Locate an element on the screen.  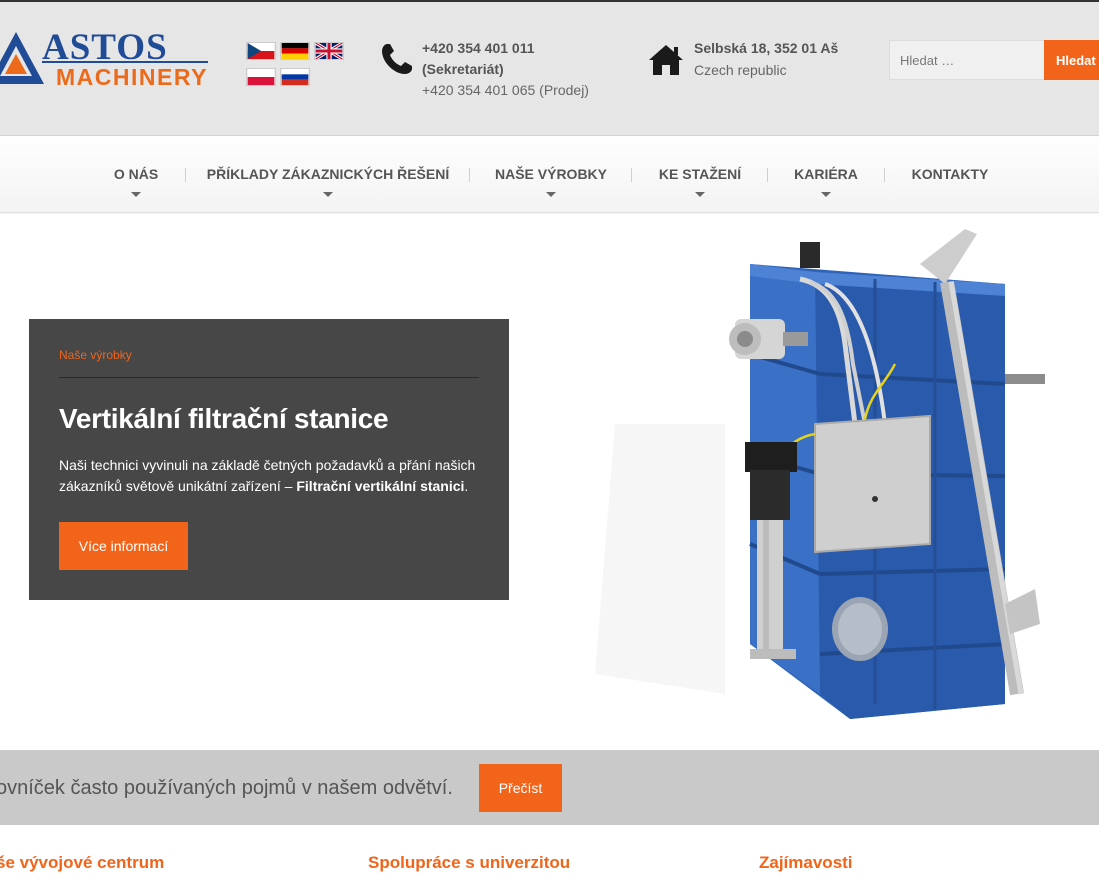
search-form: Hledat is located at coordinates (994, 60).